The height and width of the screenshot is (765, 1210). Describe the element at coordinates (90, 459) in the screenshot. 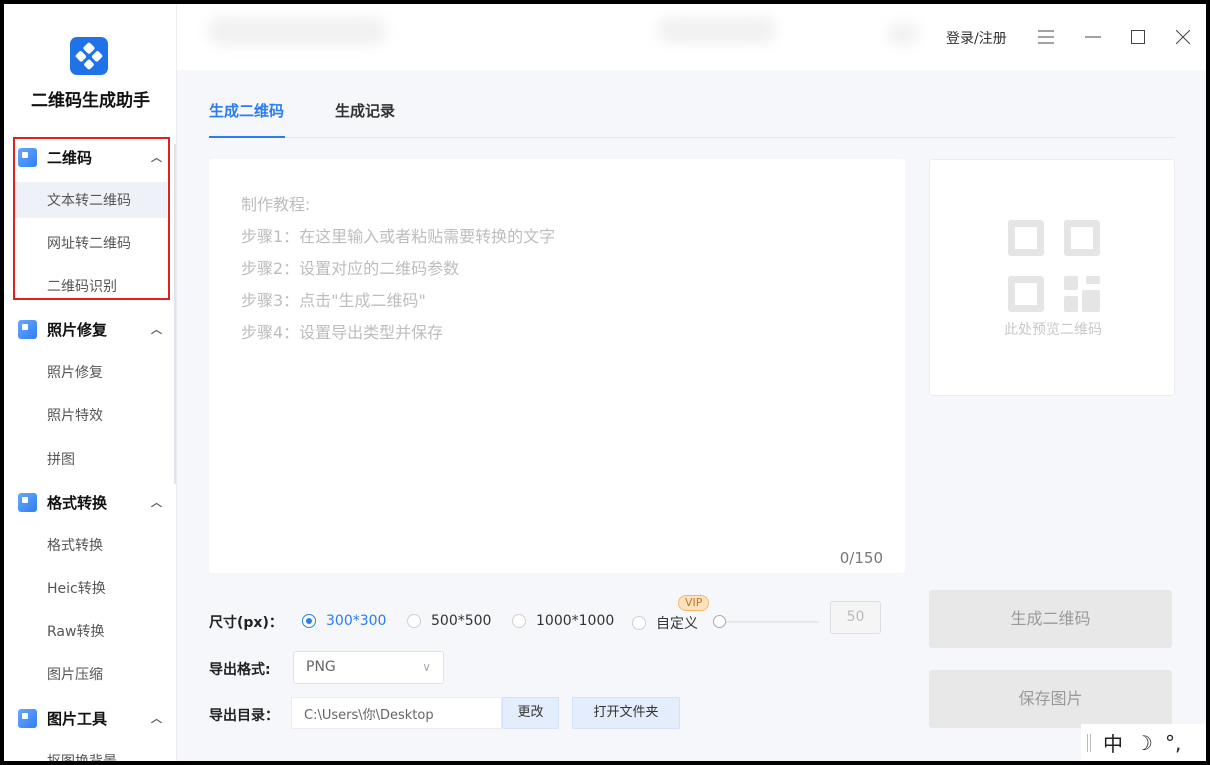

I see `sidebar-item-collage: 拼图` at that location.